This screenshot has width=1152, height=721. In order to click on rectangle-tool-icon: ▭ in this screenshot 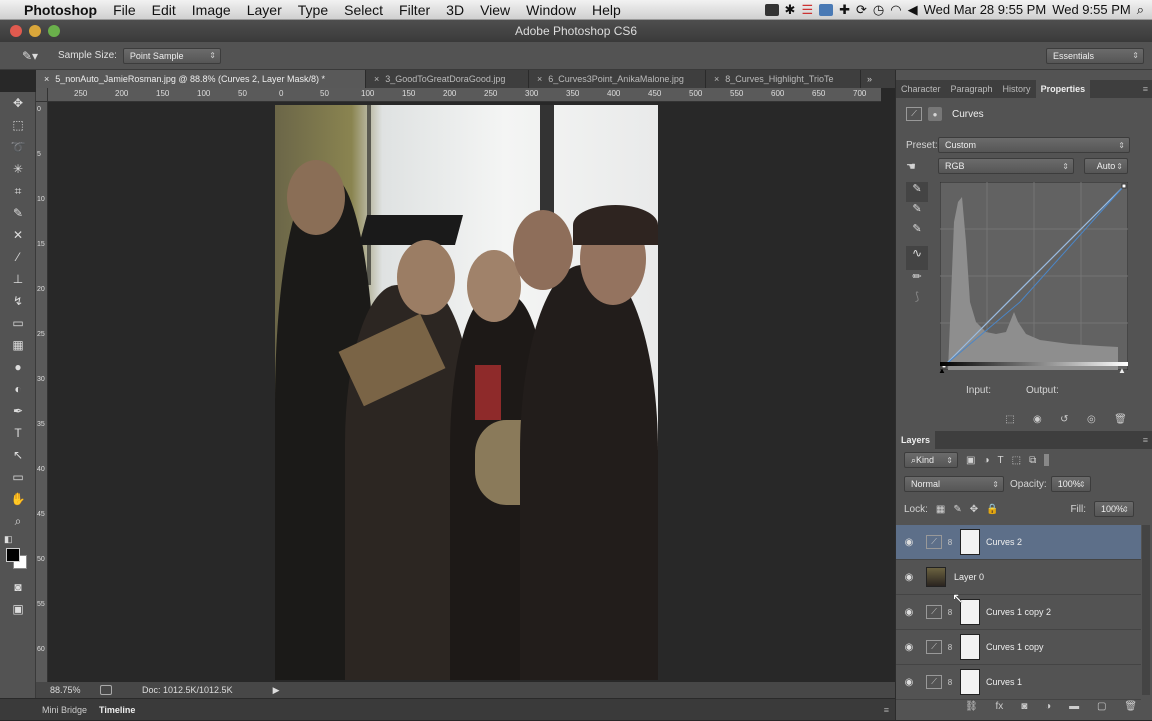, I will do `click(18, 477)`.